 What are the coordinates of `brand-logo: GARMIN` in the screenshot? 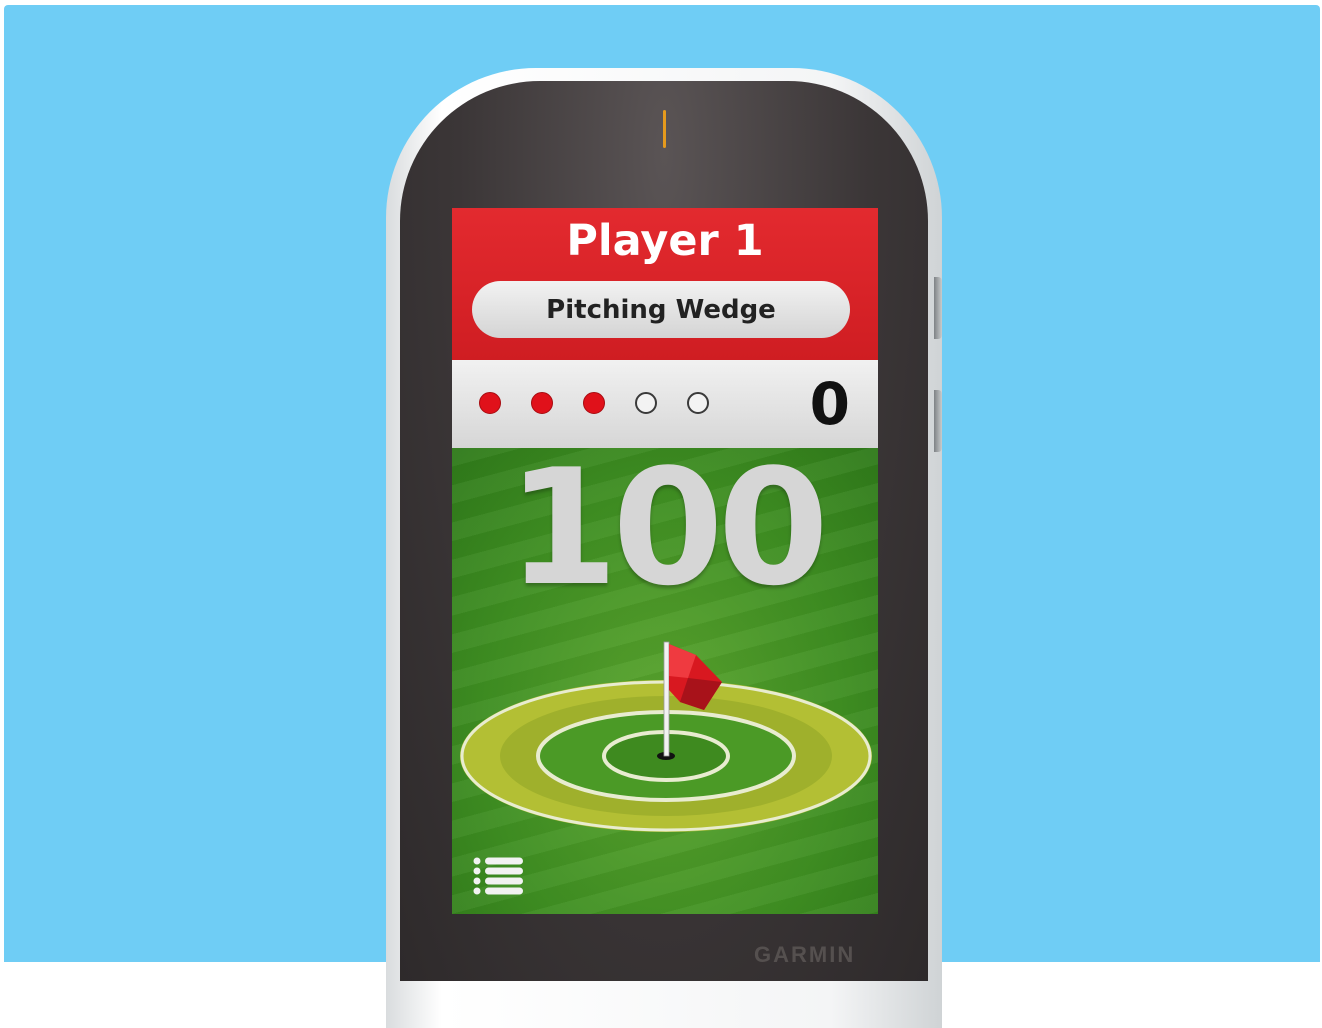 It's located at (805, 954).